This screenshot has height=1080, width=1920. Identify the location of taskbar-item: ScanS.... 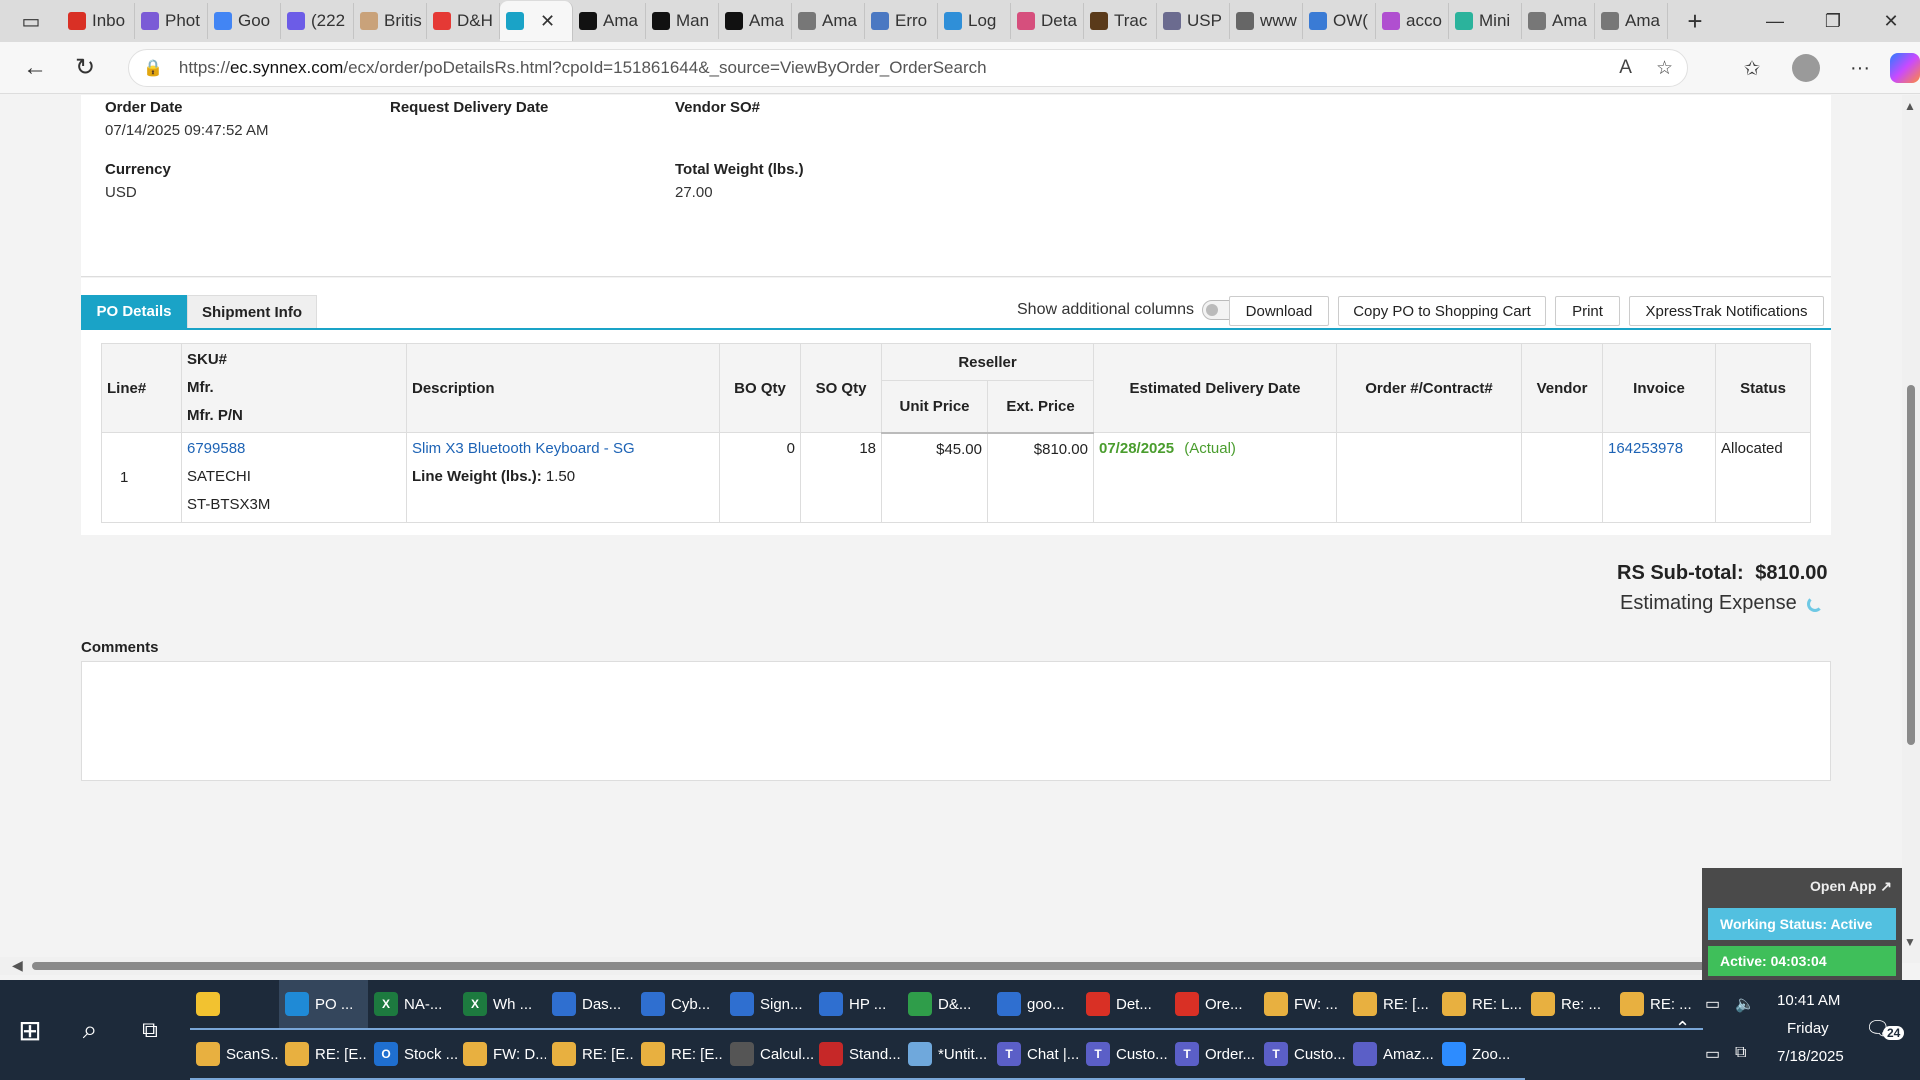
(234, 1055).